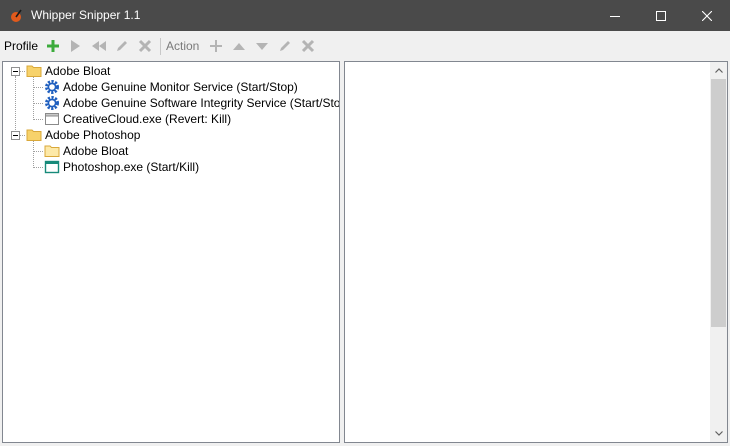 This screenshot has height=446, width=730. I want to click on move-action-down-button, so click(262, 46).